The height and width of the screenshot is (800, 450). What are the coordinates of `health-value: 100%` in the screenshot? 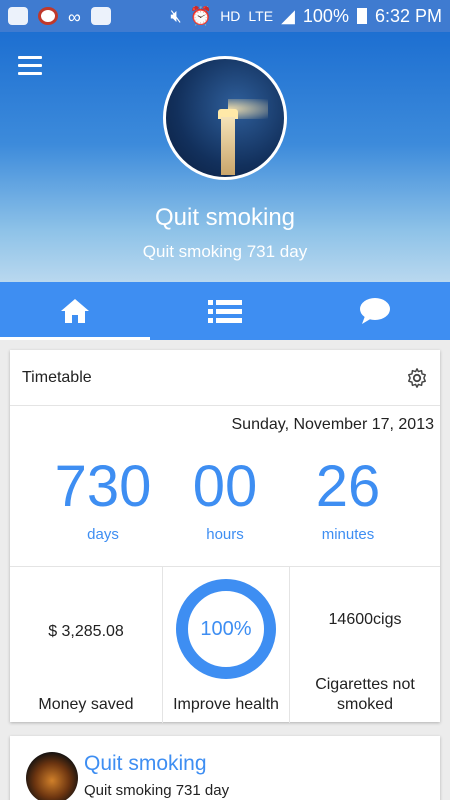 It's located at (226, 628).